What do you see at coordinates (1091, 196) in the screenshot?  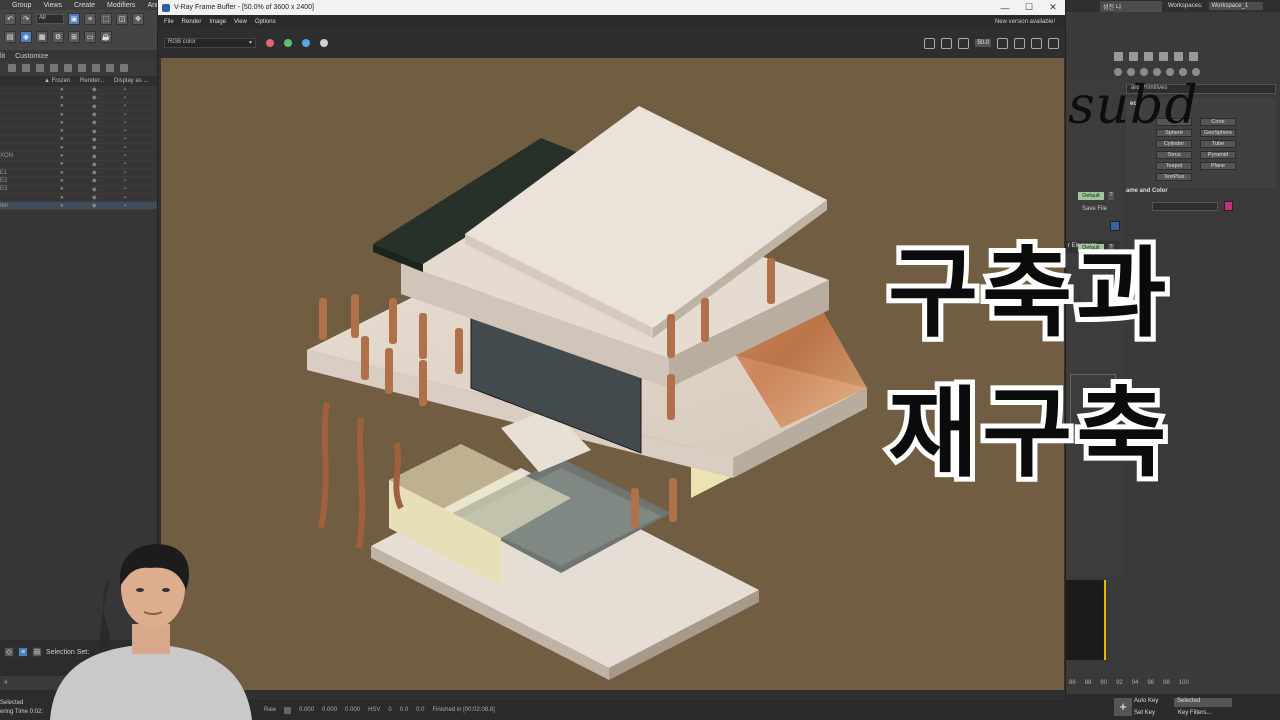 I see `default-button-1: Default` at bounding box center [1091, 196].